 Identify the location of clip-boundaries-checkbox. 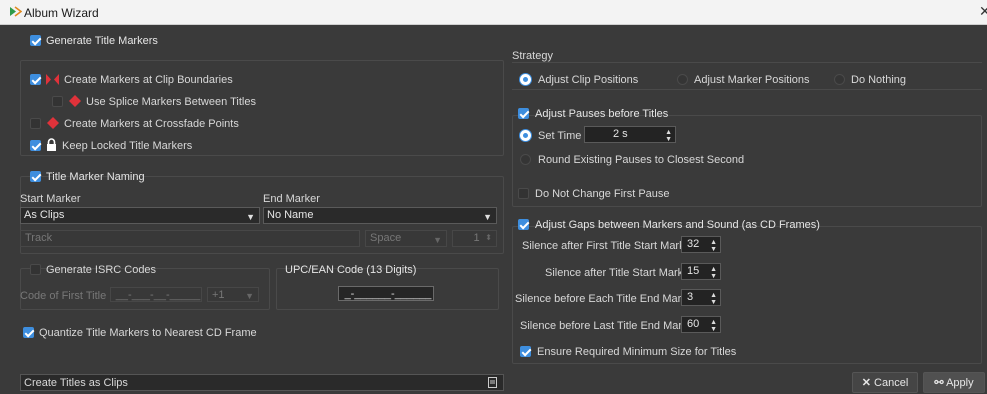
(35, 79).